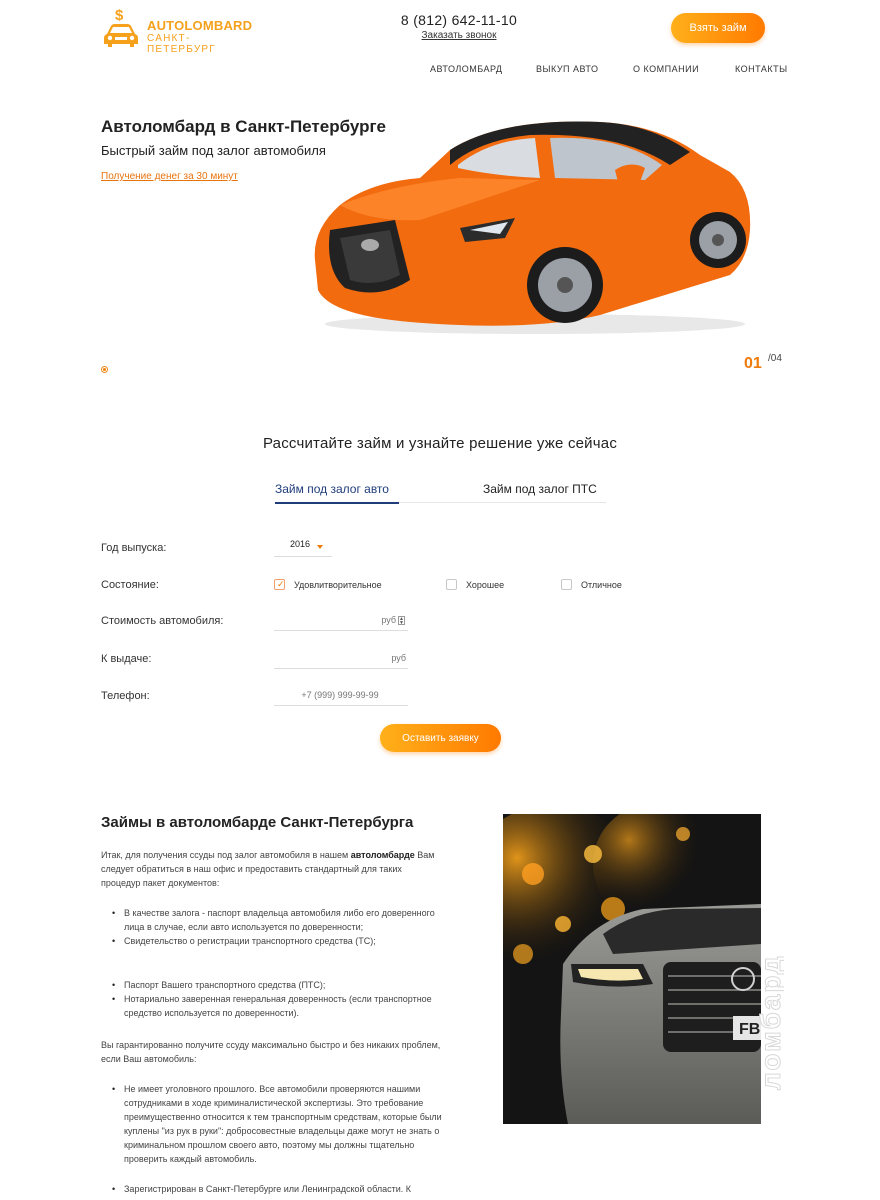 The height and width of the screenshot is (1200, 880). I want to click on condition-good-checkbox, so click(451, 584).